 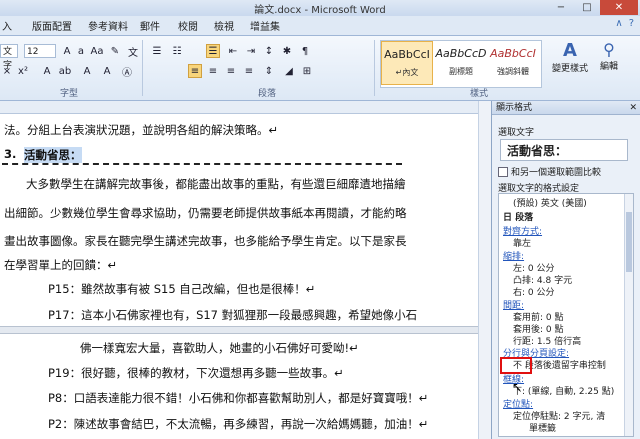 I want to click on selected-text-label: 選取文字, so click(x=516, y=133).